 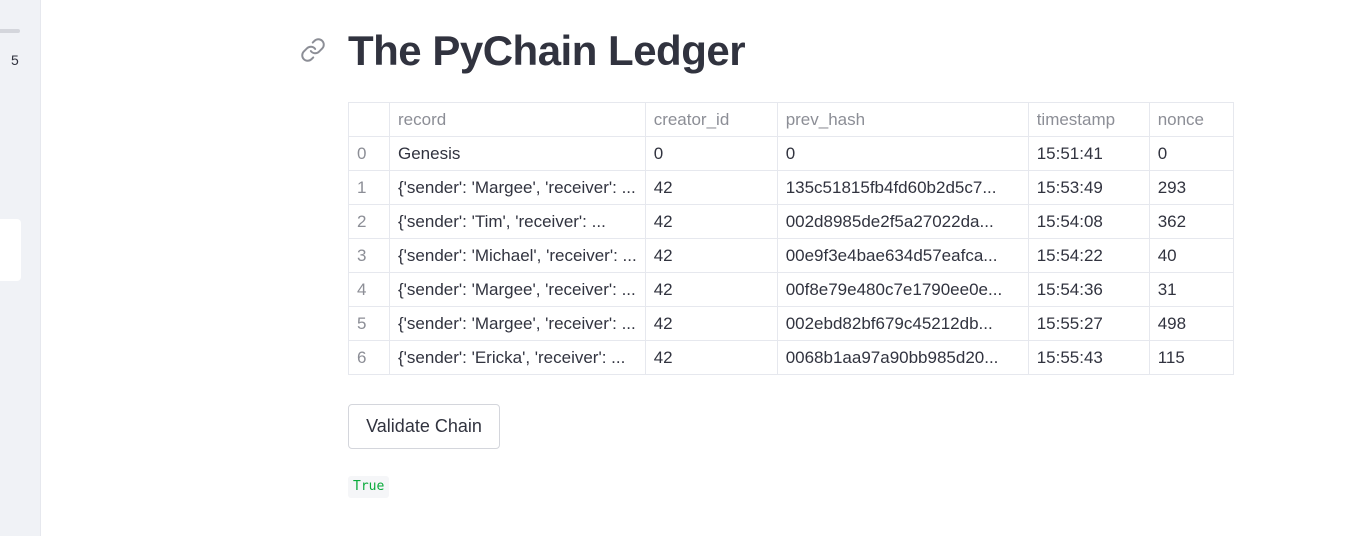 What do you see at coordinates (1088, 255) in the screenshot?
I see `cell-timestamp: 15:54:22` at bounding box center [1088, 255].